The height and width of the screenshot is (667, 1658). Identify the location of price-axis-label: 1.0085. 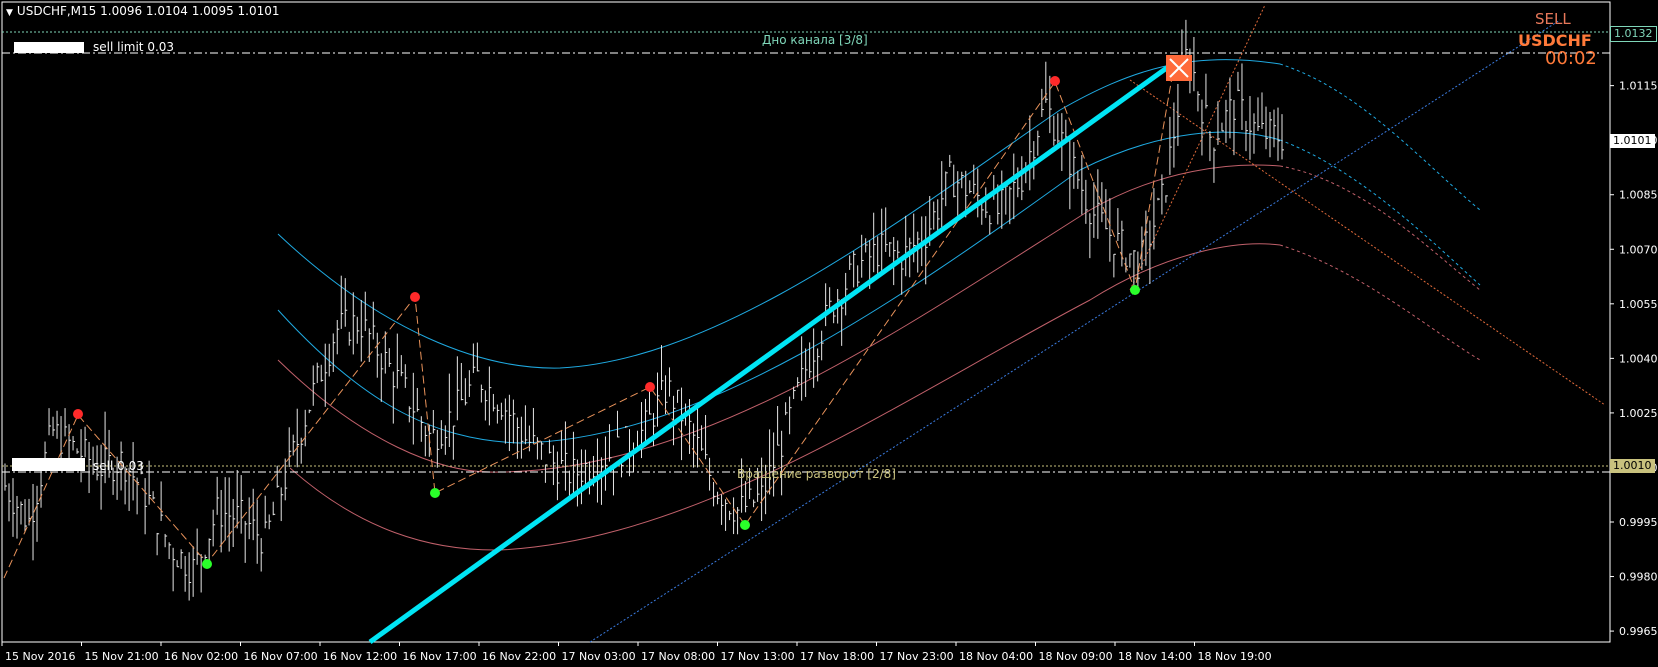
(1638, 195).